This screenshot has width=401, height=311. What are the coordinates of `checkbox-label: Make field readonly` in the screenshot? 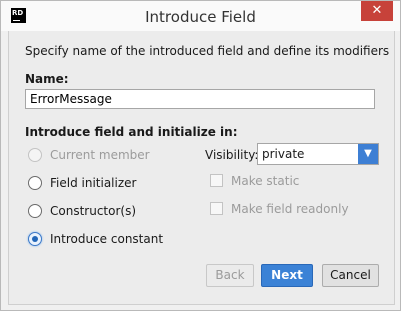 It's located at (290, 209).